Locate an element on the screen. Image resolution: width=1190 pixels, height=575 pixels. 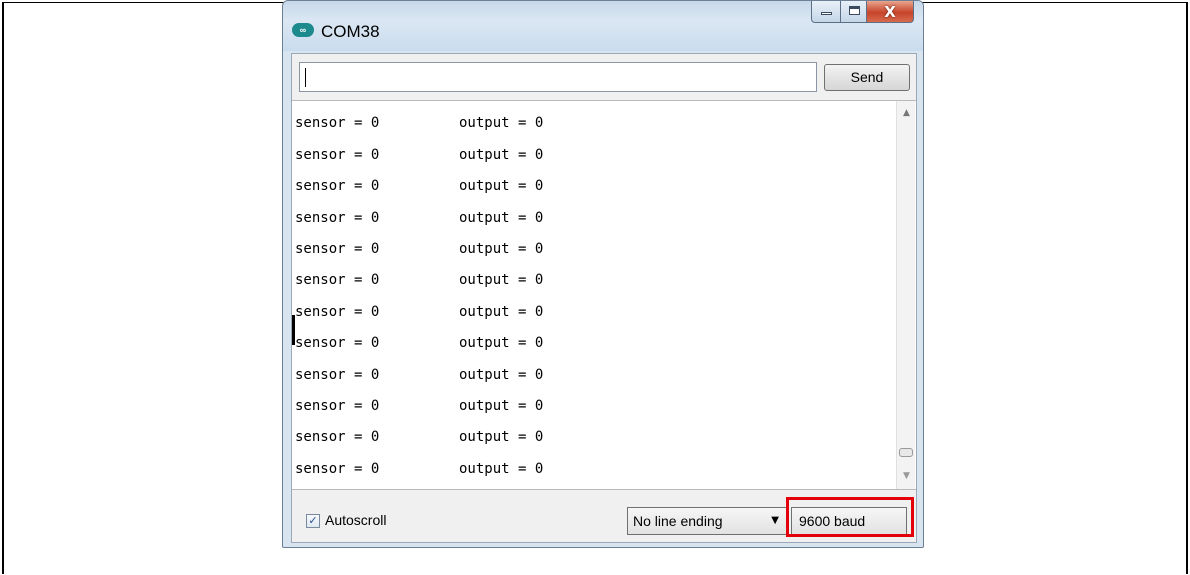
send-button: Send is located at coordinates (867, 77).